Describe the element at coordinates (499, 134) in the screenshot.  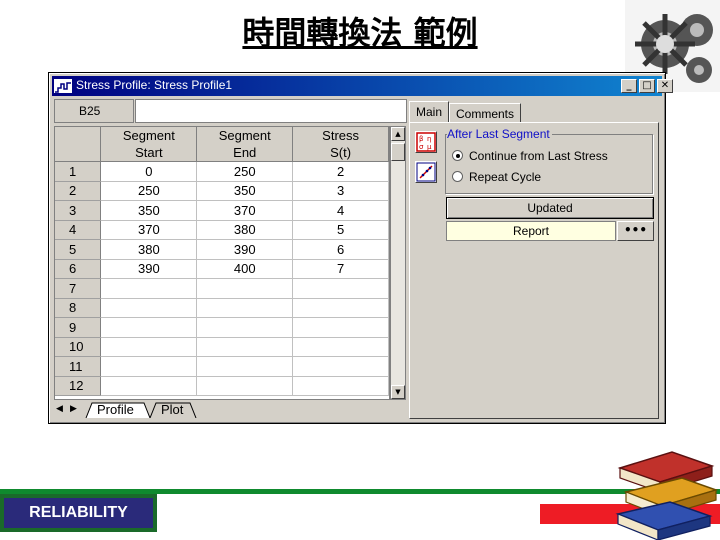
I see `group-label: After Last Segment` at that location.